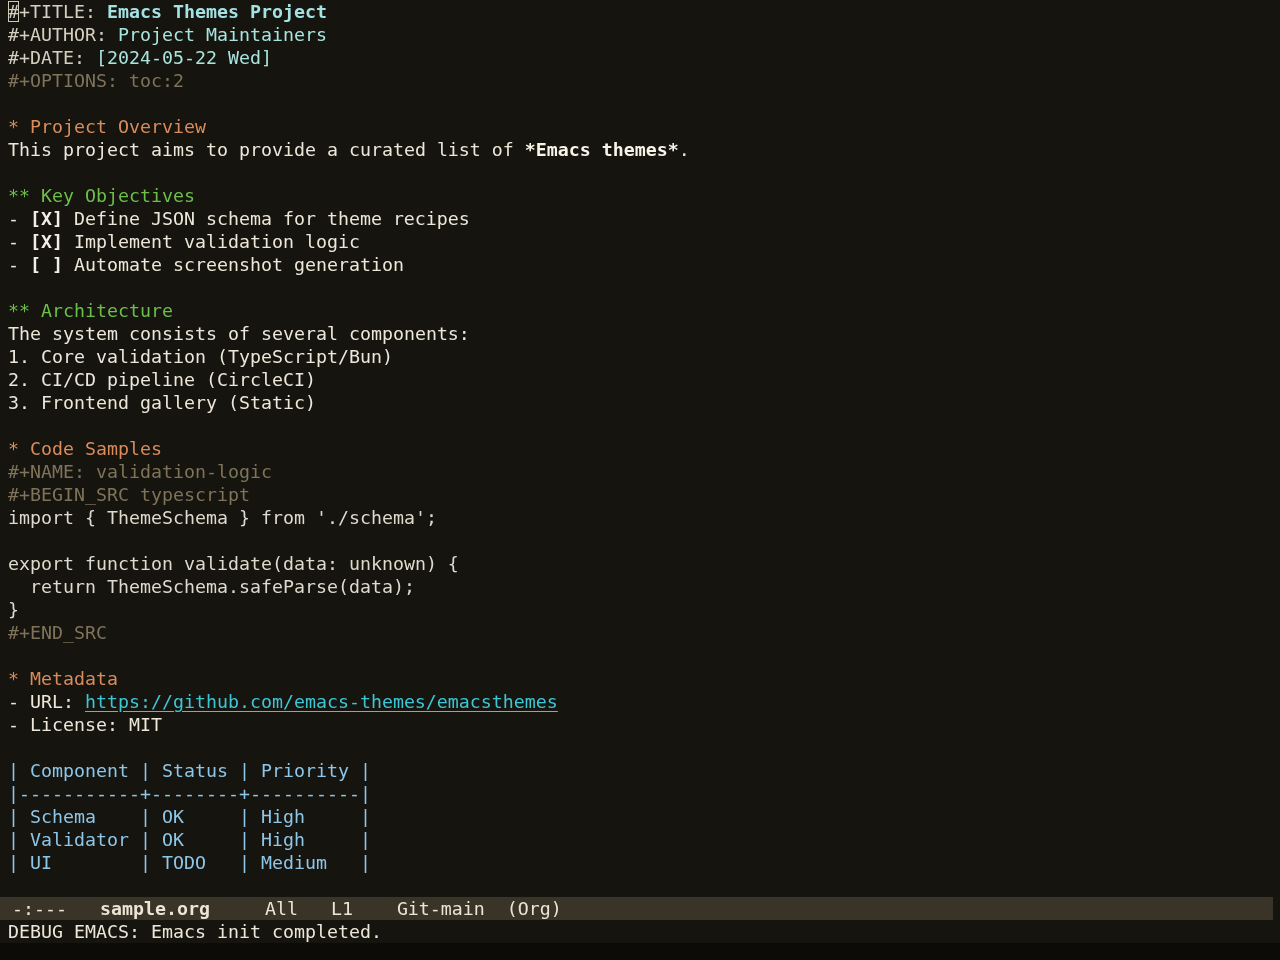 This screenshot has width=1280, height=960. Describe the element at coordinates (63, 80) in the screenshot. I see `keyword-label: #+OPTIONS:` at that location.